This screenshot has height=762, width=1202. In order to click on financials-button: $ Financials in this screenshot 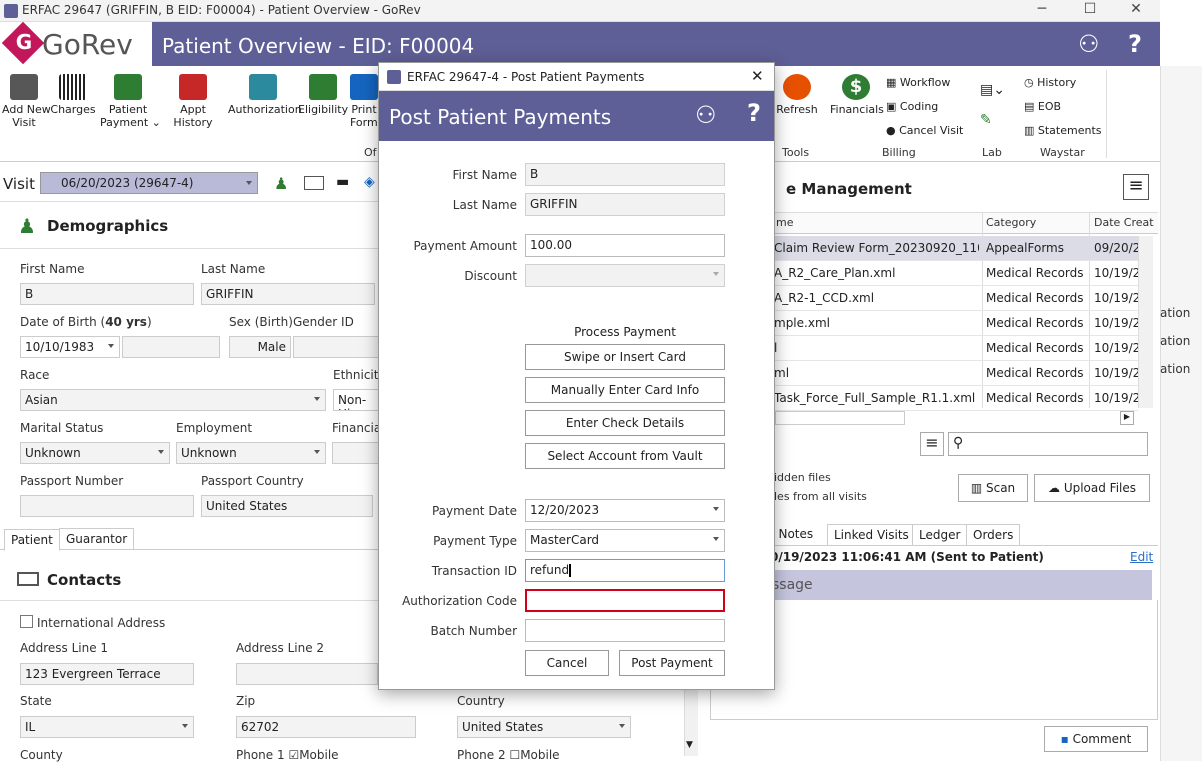, I will do `click(857, 95)`.